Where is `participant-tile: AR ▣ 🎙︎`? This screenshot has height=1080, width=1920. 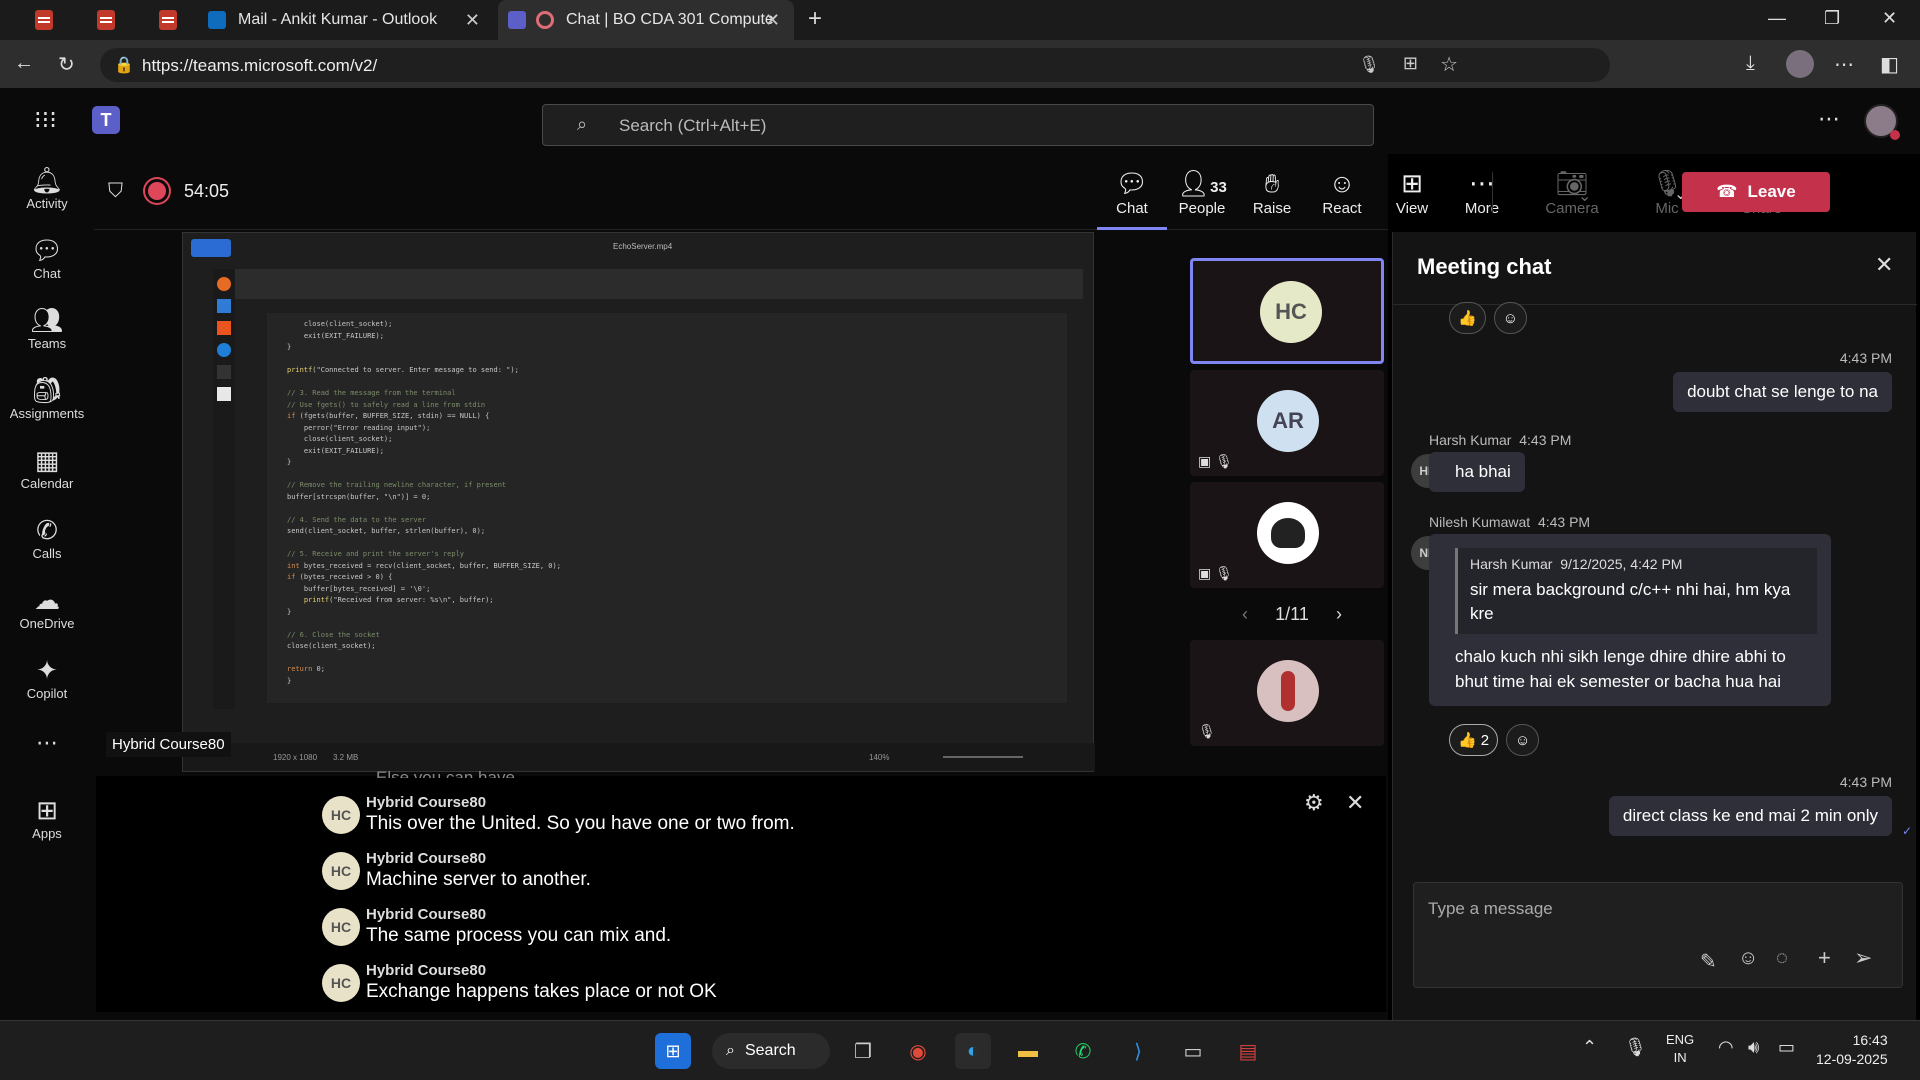 participant-tile: AR ▣ 🎙︎ is located at coordinates (1287, 423).